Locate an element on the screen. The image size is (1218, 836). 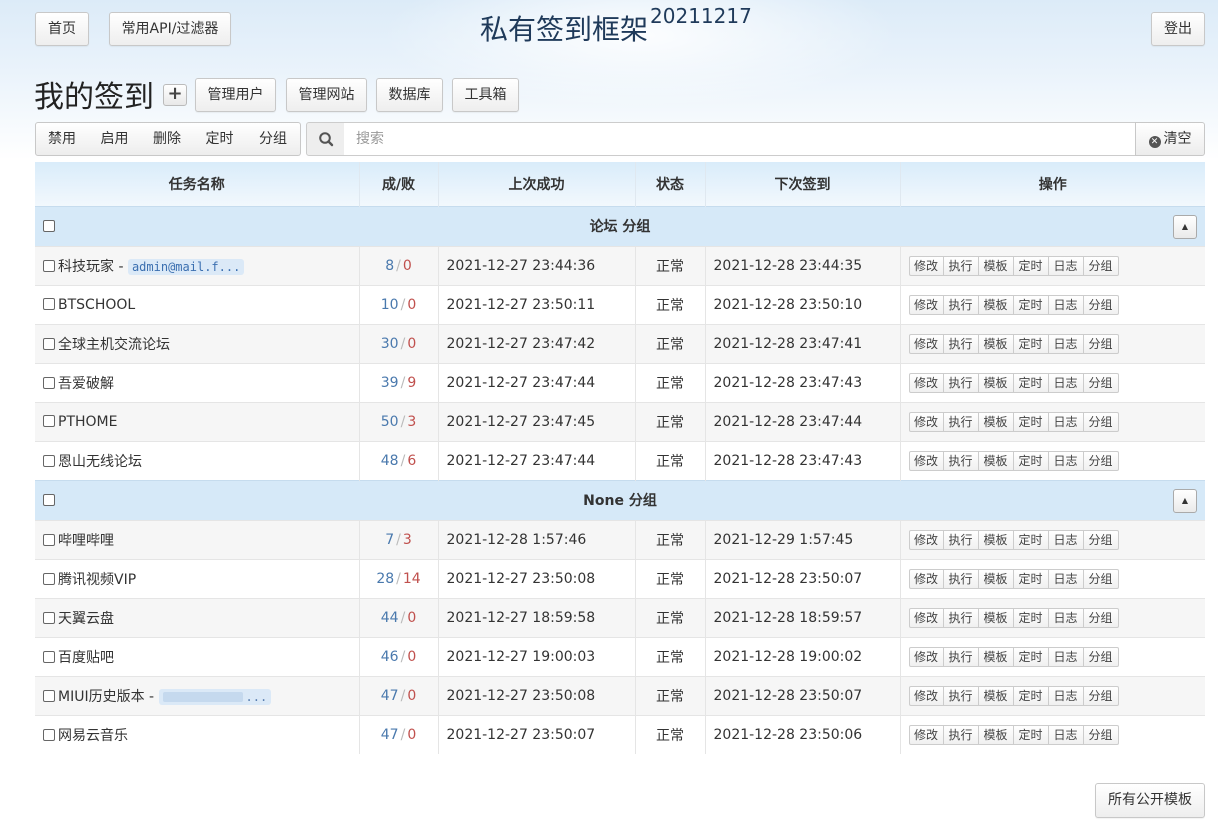
enable-button: 启用 is located at coordinates (115, 139).